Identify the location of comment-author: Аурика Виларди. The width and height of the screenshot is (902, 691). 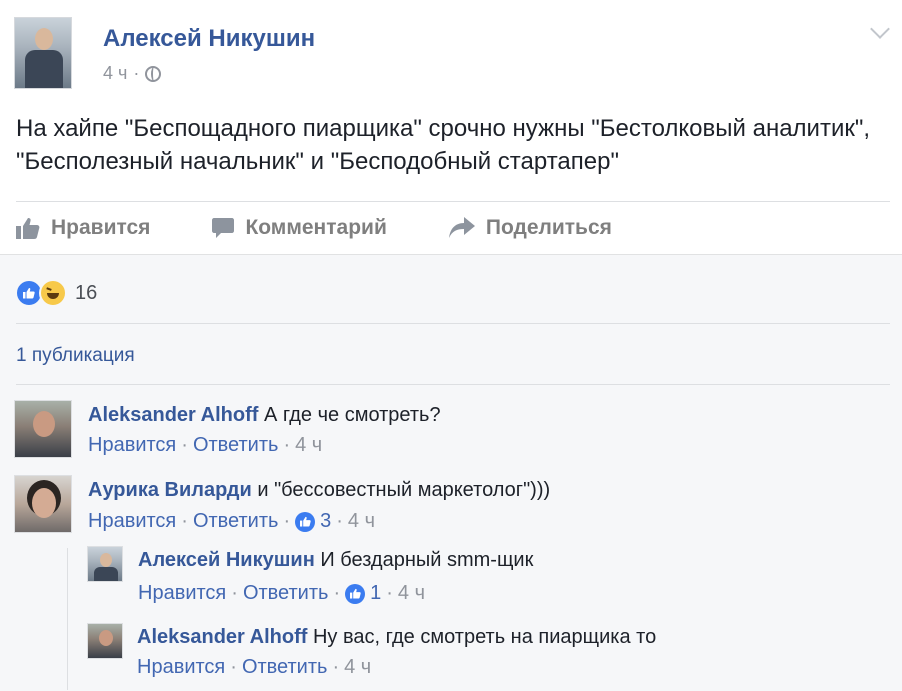
(170, 490).